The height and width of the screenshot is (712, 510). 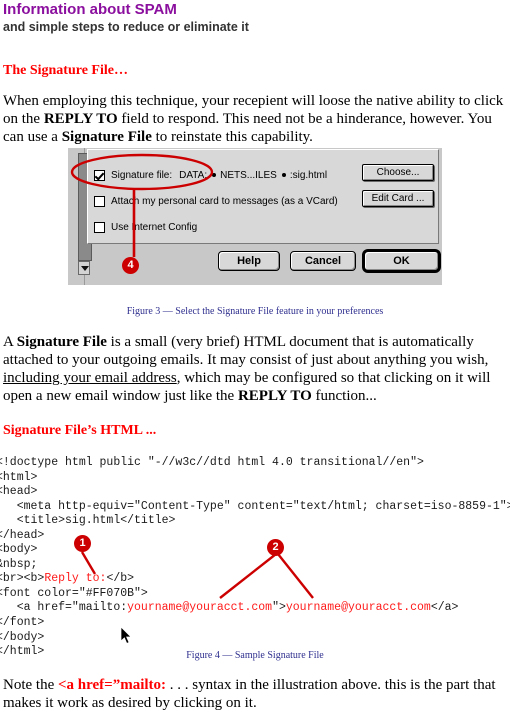 What do you see at coordinates (275, 547) in the screenshot?
I see `callout-badge-2: 2` at bounding box center [275, 547].